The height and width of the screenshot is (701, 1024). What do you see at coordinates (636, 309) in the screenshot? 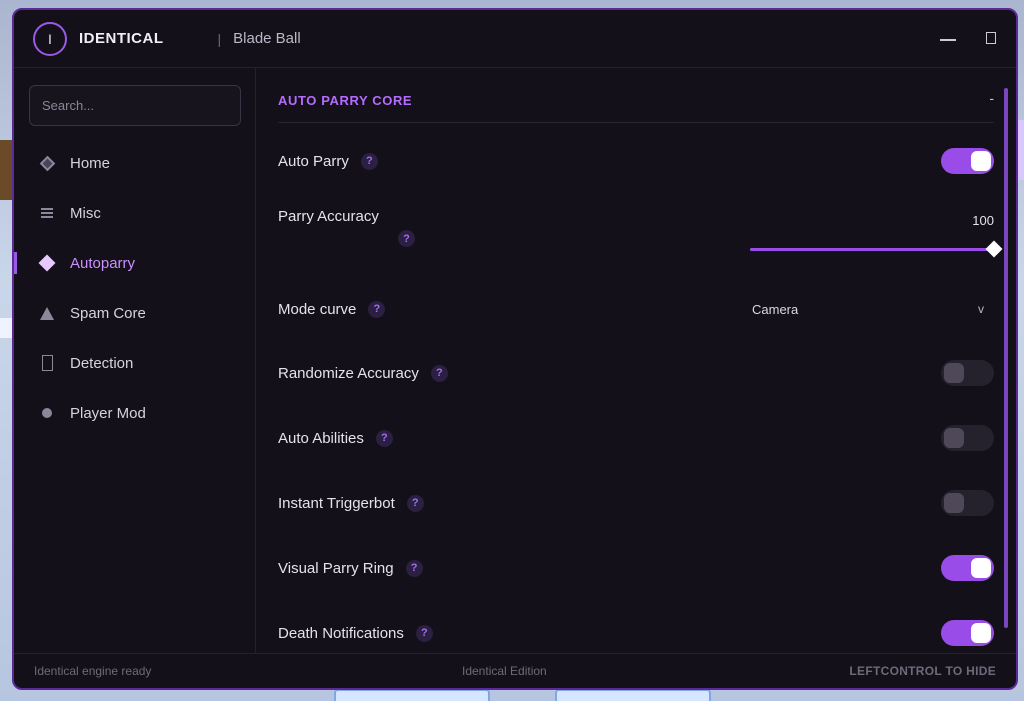
I see `setting-mode-curve: Mode curve ? Camera v` at bounding box center [636, 309].